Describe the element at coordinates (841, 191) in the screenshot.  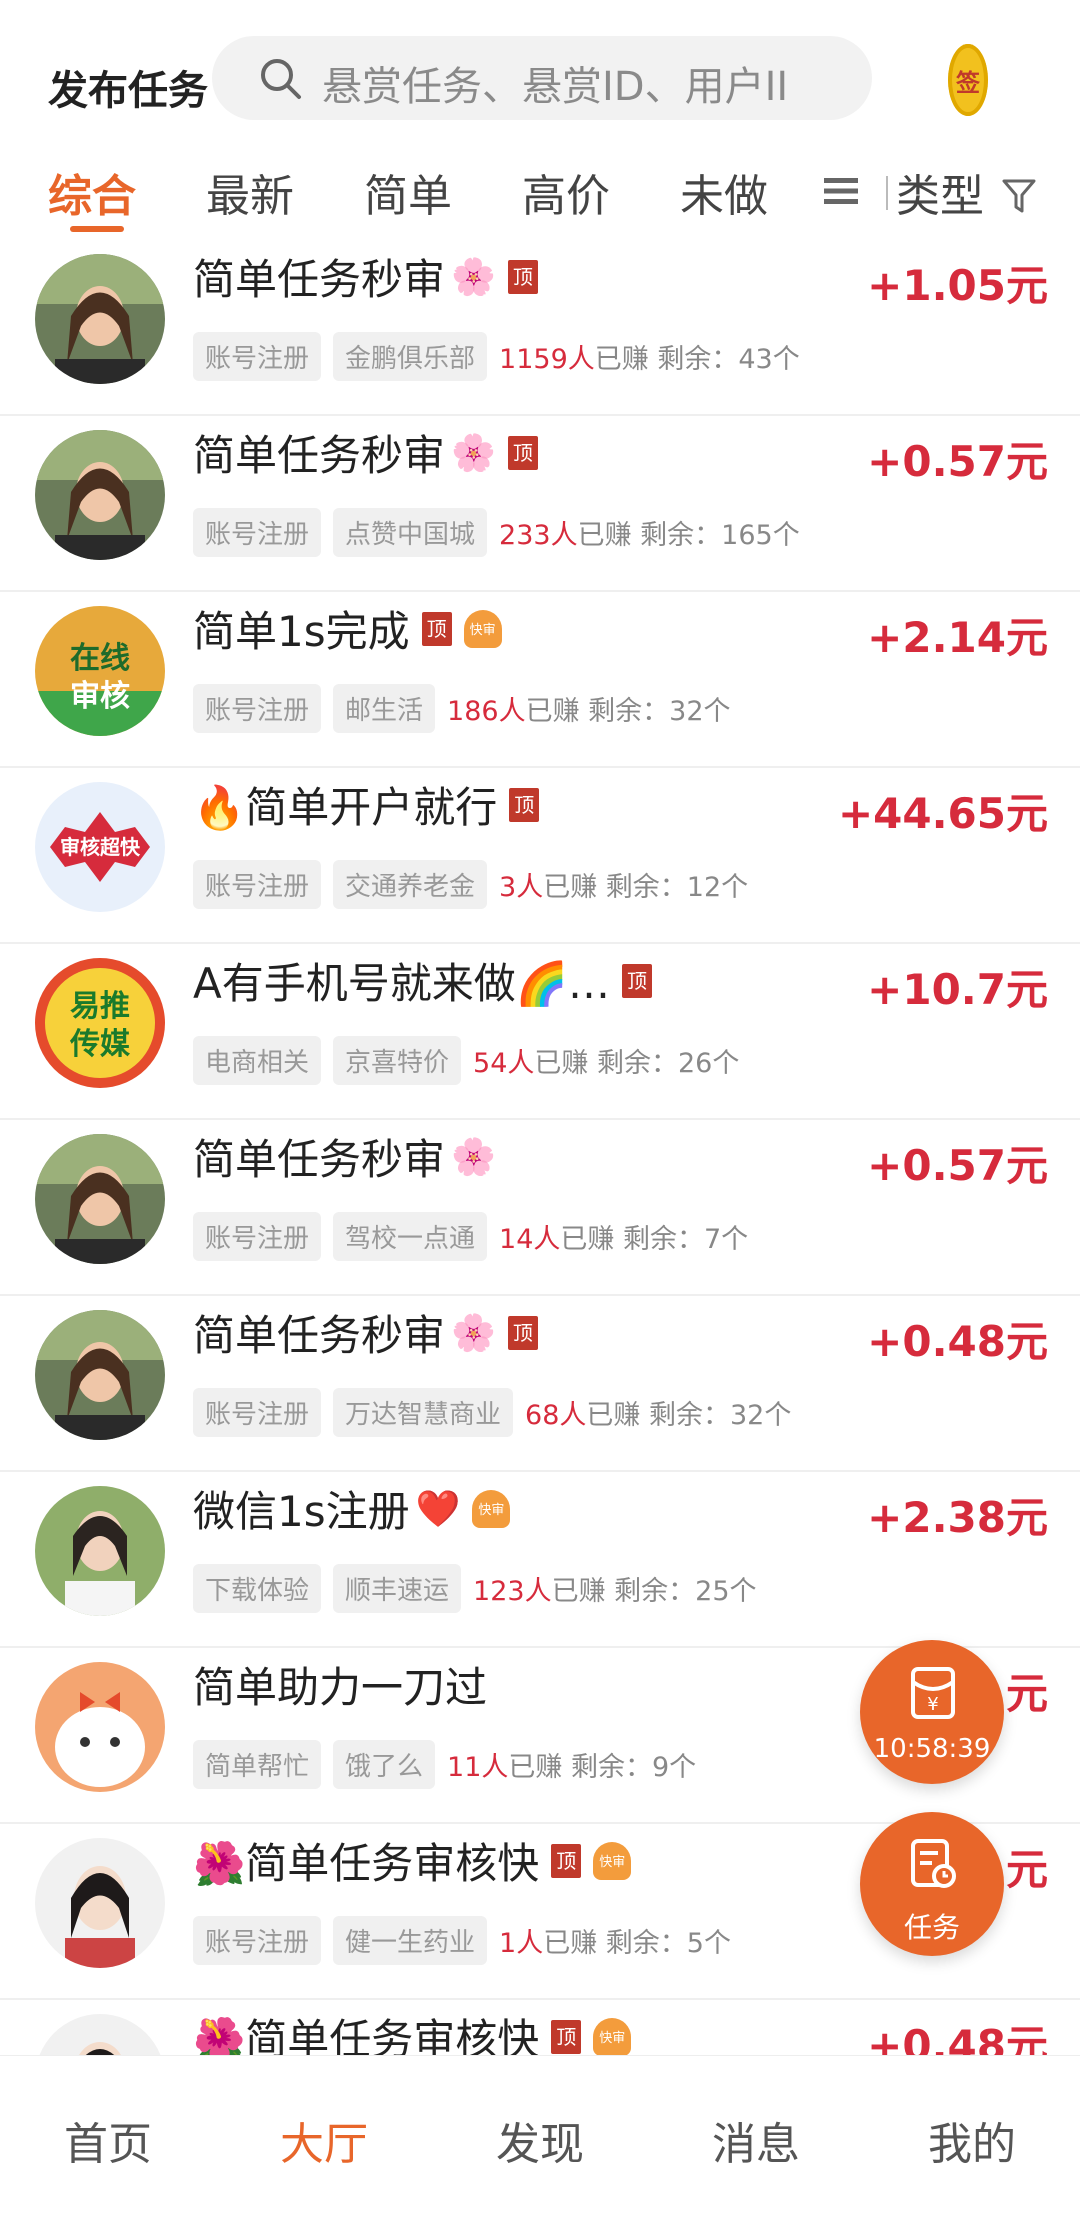
I see `menu-icon` at that location.